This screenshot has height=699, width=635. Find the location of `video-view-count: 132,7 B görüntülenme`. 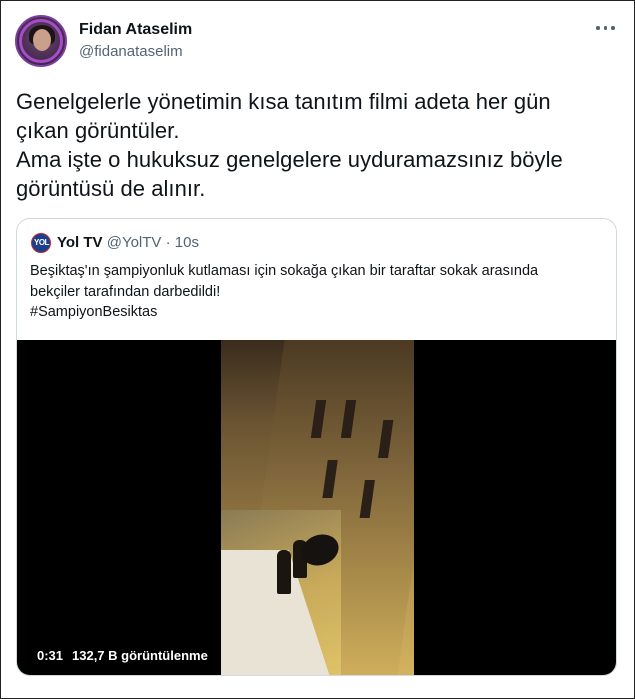

video-view-count: 132,7 B görüntülenme is located at coordinates (140, 655).